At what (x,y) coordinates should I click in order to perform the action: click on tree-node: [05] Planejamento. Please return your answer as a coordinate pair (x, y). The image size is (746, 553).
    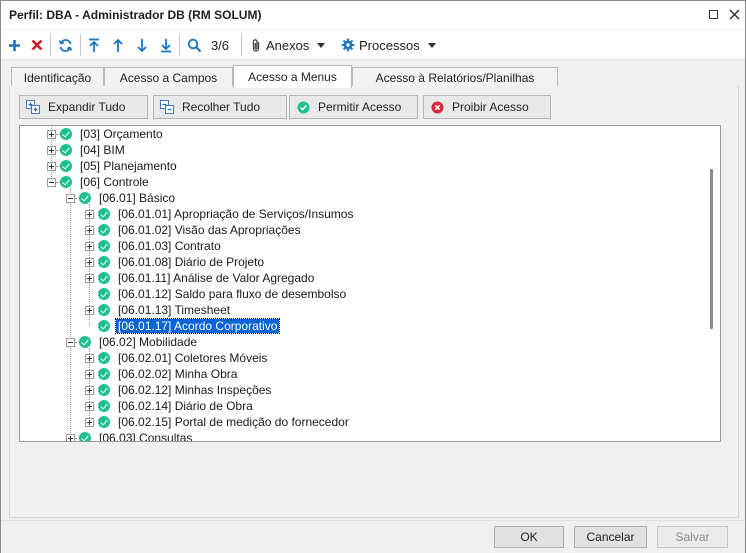
    Looking at the image, I should click on (113, 166).